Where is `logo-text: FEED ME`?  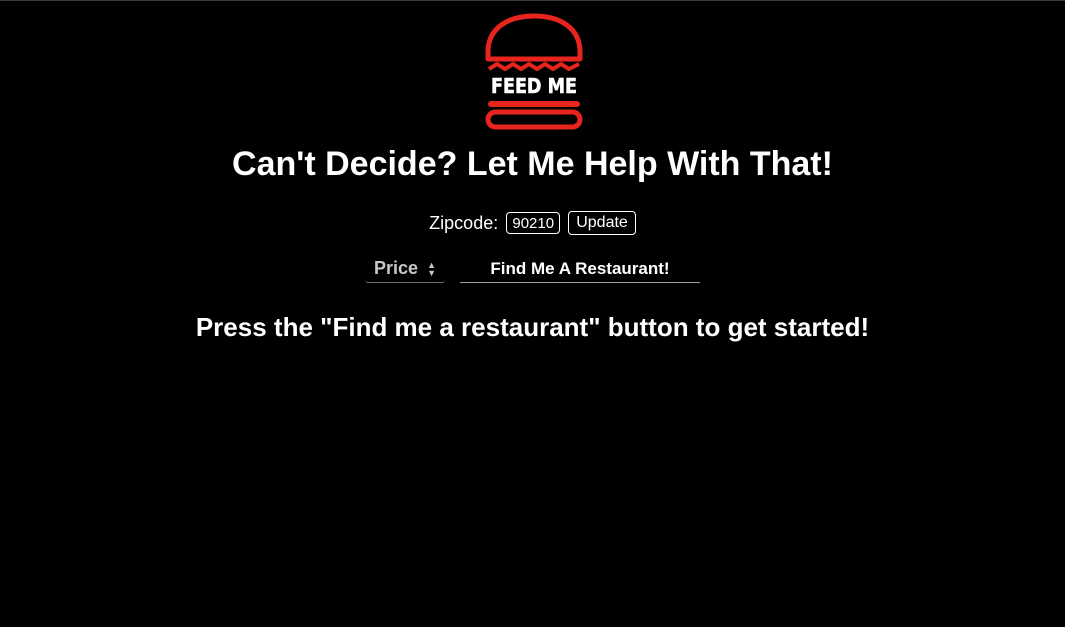 logo-text: FEED ME is located at coordinates (534, 86).